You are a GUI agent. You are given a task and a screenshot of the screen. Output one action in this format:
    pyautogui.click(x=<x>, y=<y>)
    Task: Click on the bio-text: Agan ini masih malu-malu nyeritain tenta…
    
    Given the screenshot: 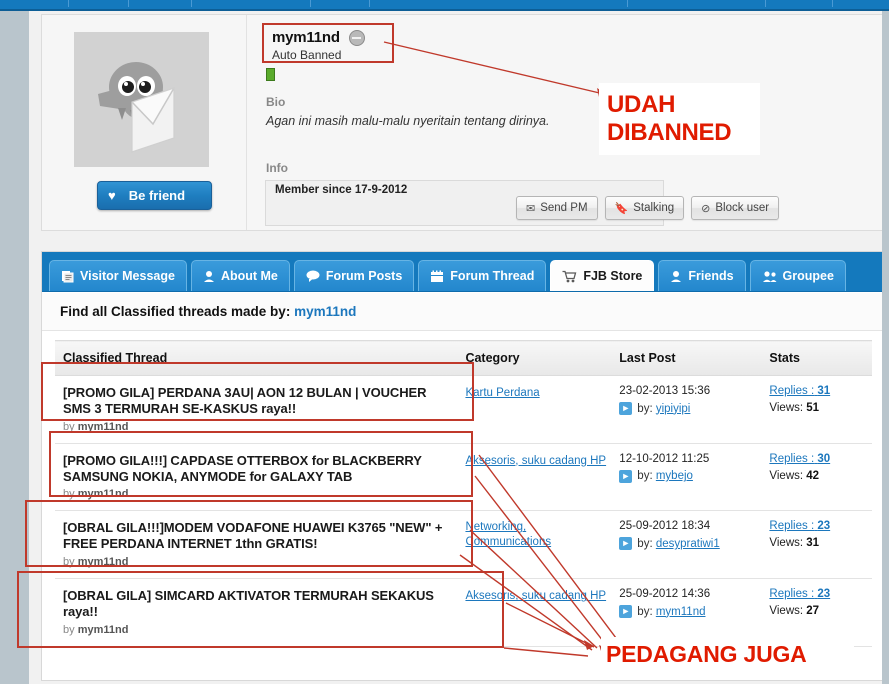 What is the action you would take?
    pyautogui.click(x=408, y=121)
    